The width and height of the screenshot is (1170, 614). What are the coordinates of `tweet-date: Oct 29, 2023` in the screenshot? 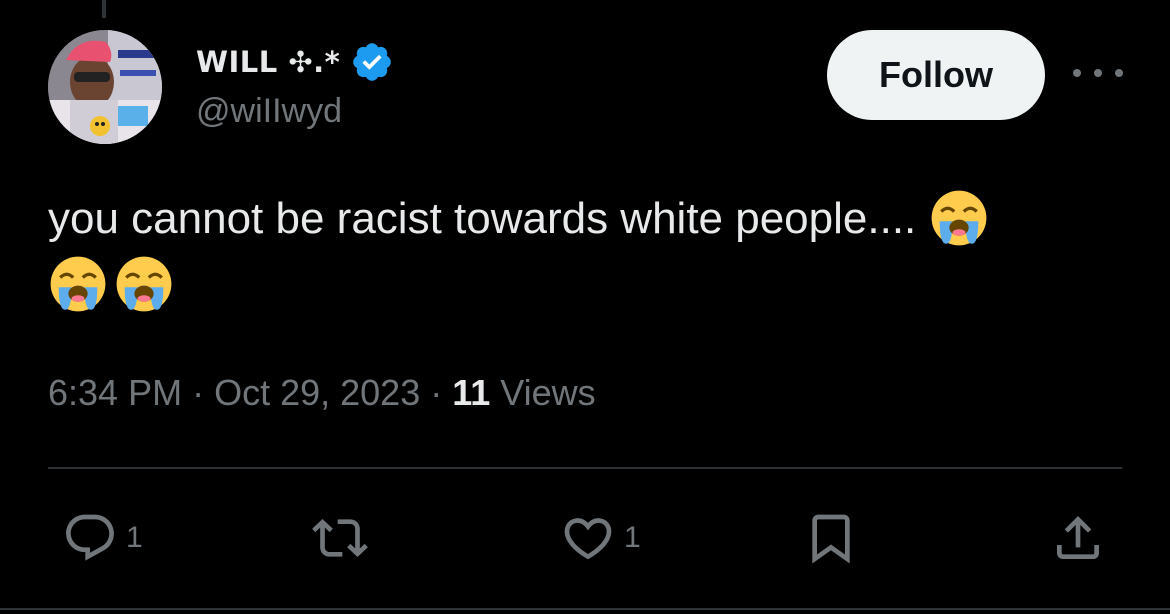 It's located at (317, 392).